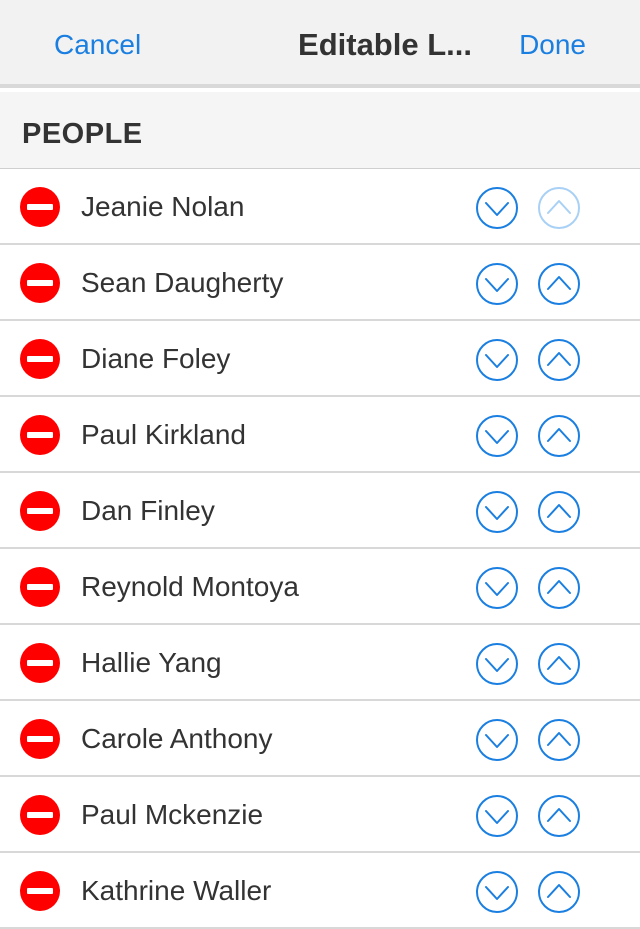 This screenshot has height=929, width=640. Describe the element at coordinates (151, 662) in the screenshot. I see `person-name: Hallie Yang` at that location.